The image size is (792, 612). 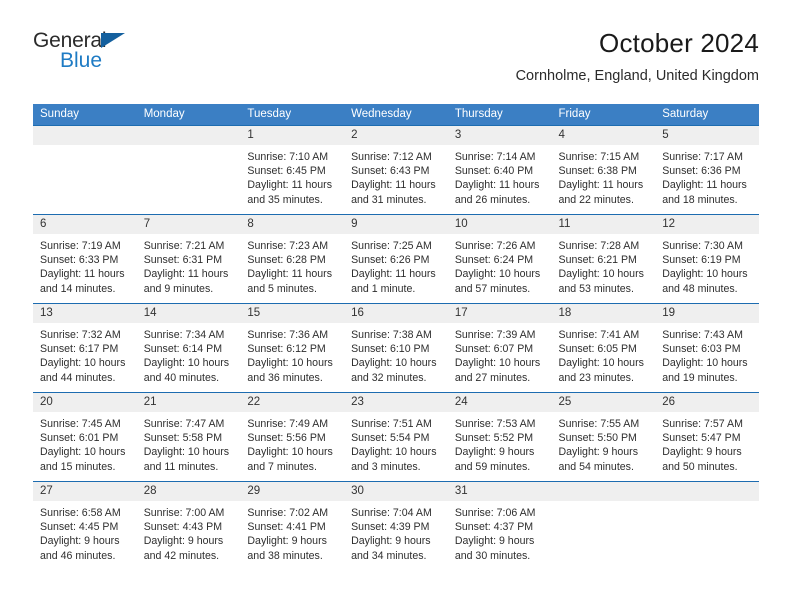 I want to click on daylight-text: Daylight: 10 hours and 19 minutes., so click(x=705, y=370).